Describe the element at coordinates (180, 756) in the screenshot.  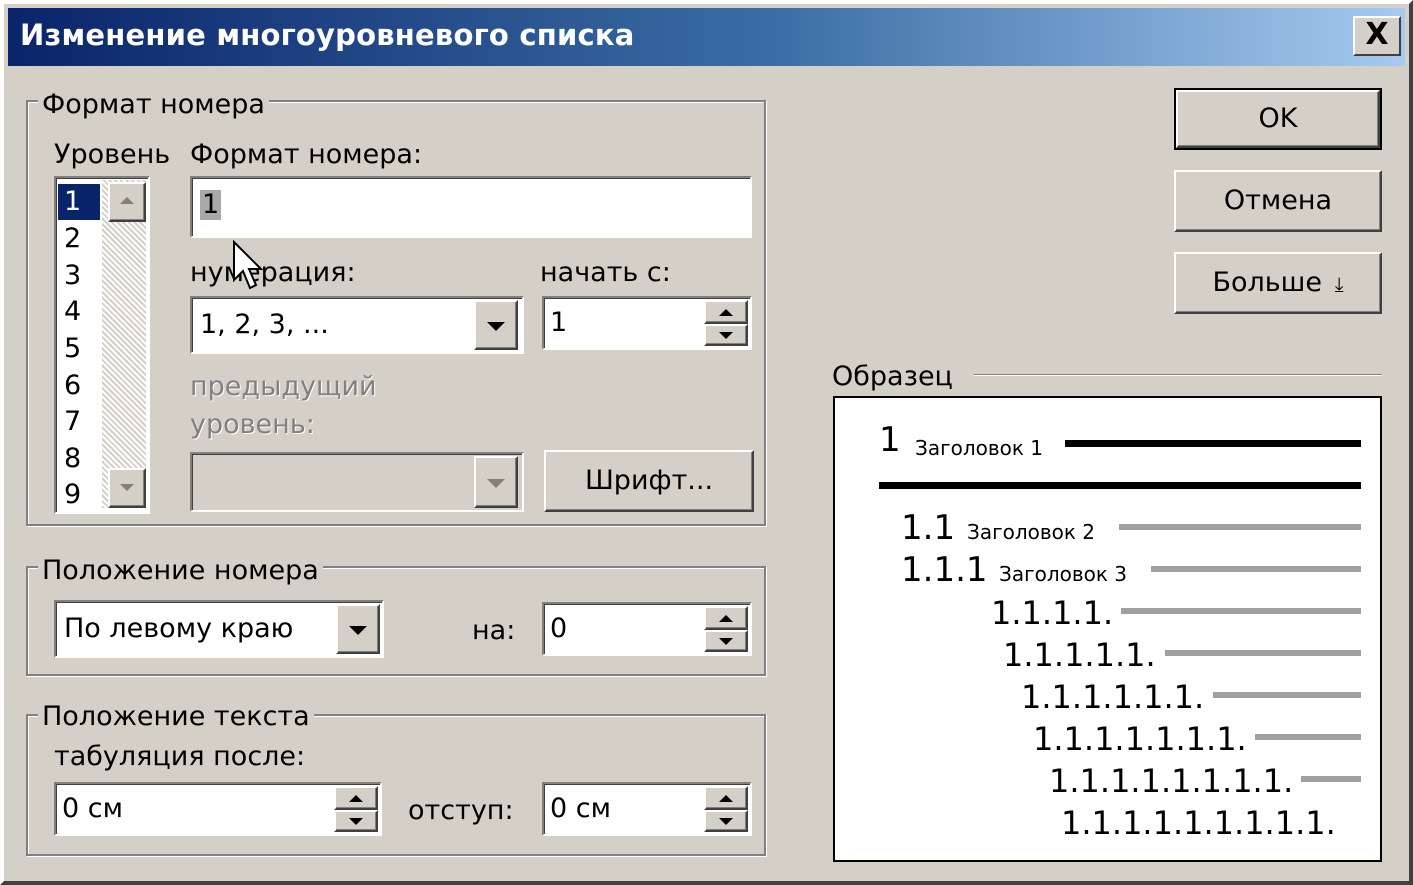
I see `tab-after-label: табуляция после:` at that location.